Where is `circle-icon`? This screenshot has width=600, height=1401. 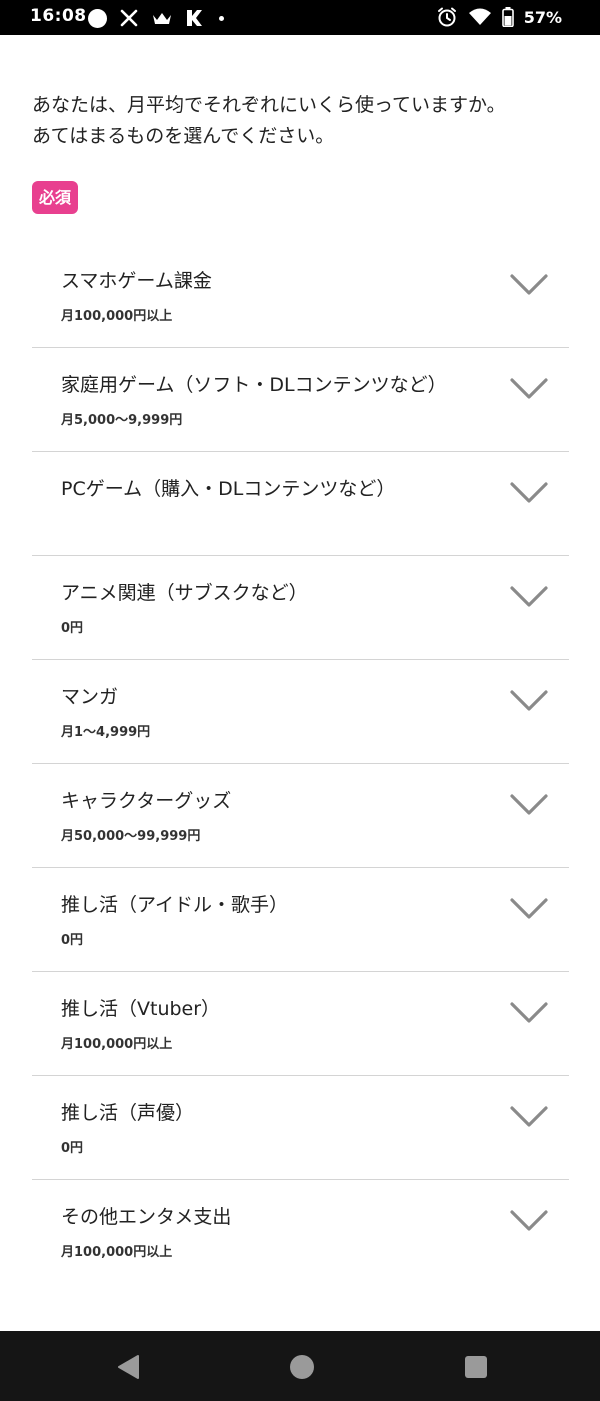
circle-icon is located at coordinates (97, 18).